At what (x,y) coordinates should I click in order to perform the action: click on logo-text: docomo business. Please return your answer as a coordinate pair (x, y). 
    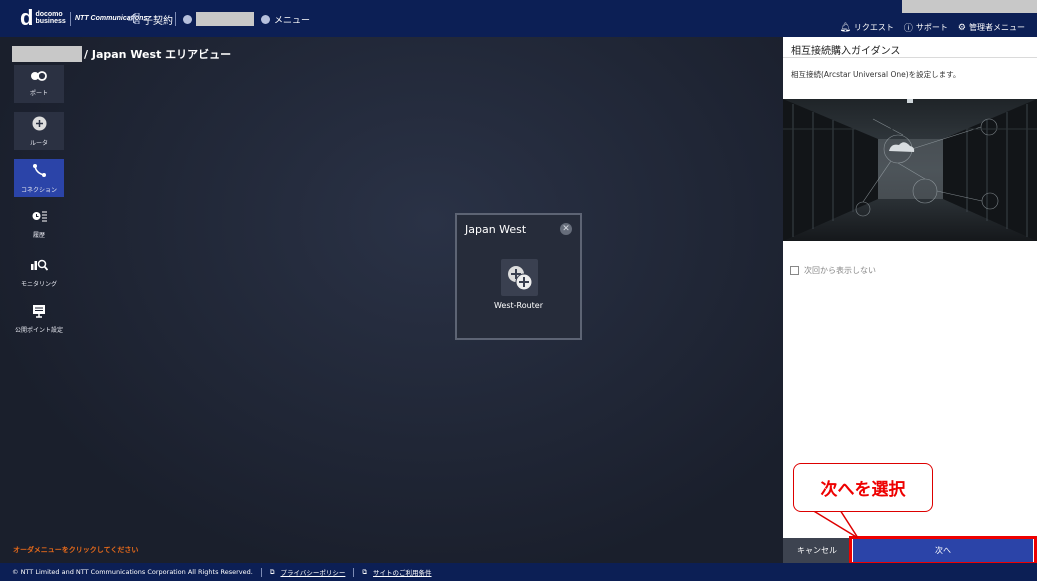
    Looking at the image, I should click on (50, 18).